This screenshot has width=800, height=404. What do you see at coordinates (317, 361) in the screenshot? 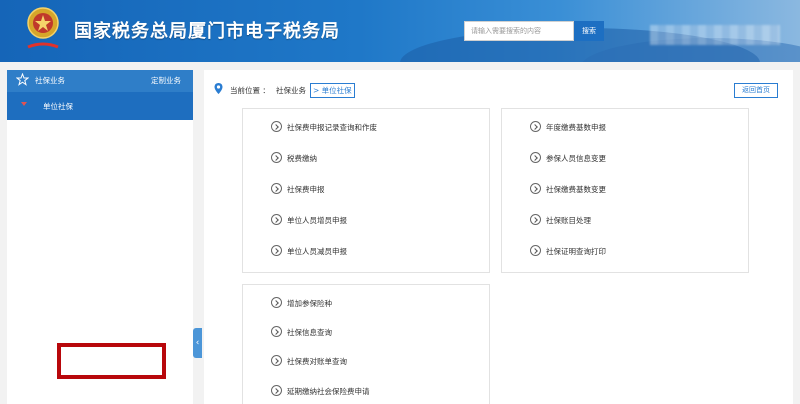
I see `menu-item-label: 社保费对账单查询` at bounding box center [317, 361].